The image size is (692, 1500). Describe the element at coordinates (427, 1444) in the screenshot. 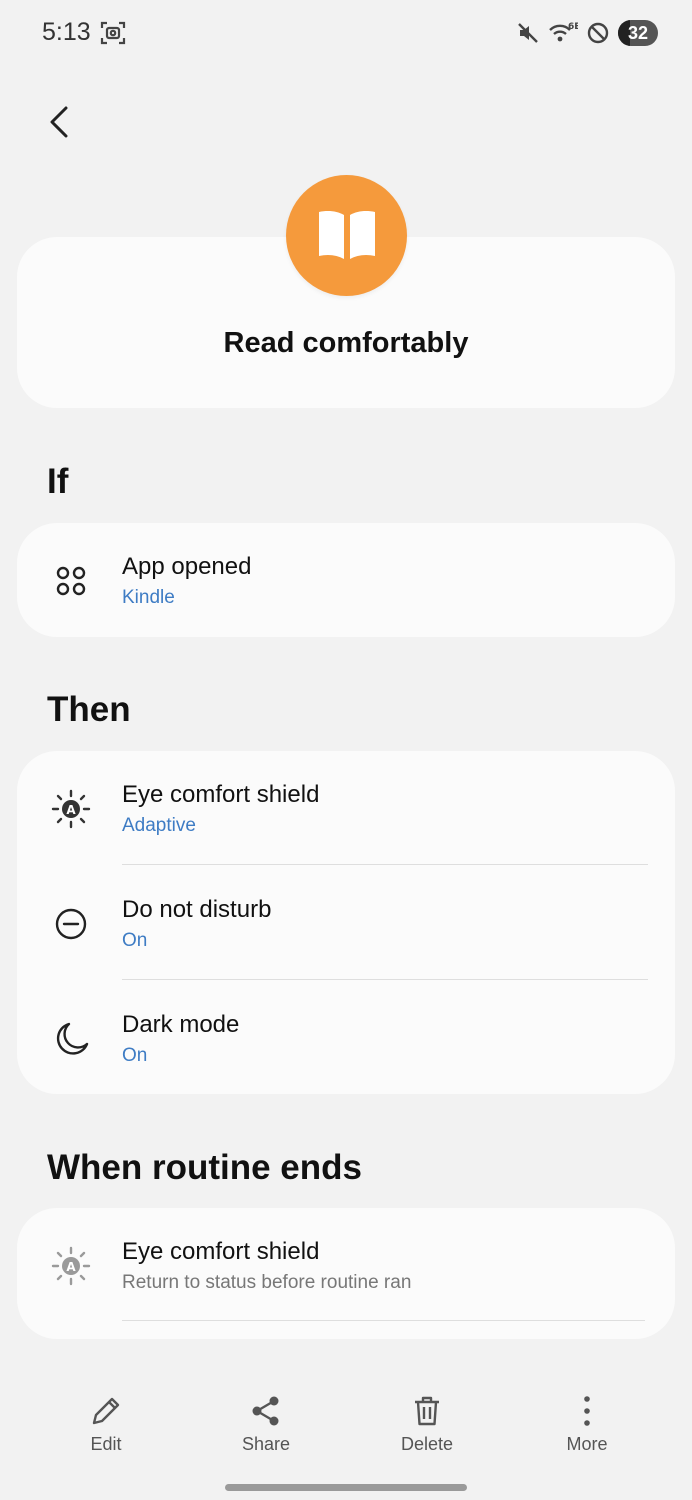

I see `delete-label: Delete` at that location.